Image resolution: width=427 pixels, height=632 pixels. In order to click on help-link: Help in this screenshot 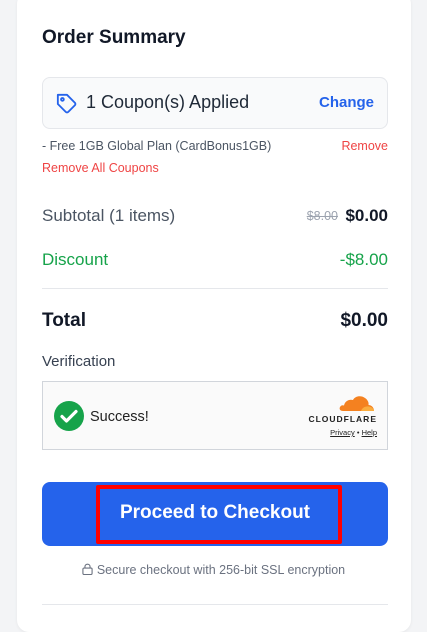, I will do `click(369, 432)`.